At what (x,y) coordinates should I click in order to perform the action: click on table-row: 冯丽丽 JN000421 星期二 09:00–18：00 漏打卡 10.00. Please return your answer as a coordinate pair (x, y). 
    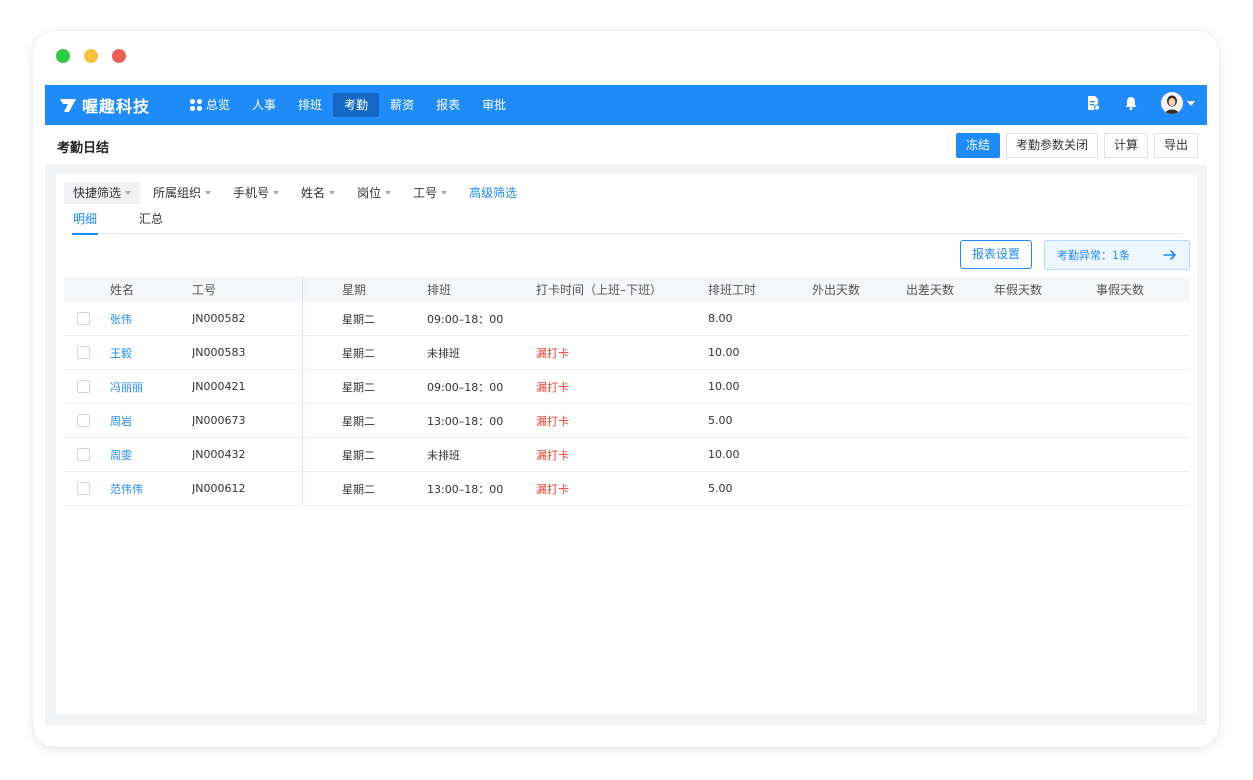
    Looking at the image, I should click on (627, 387).